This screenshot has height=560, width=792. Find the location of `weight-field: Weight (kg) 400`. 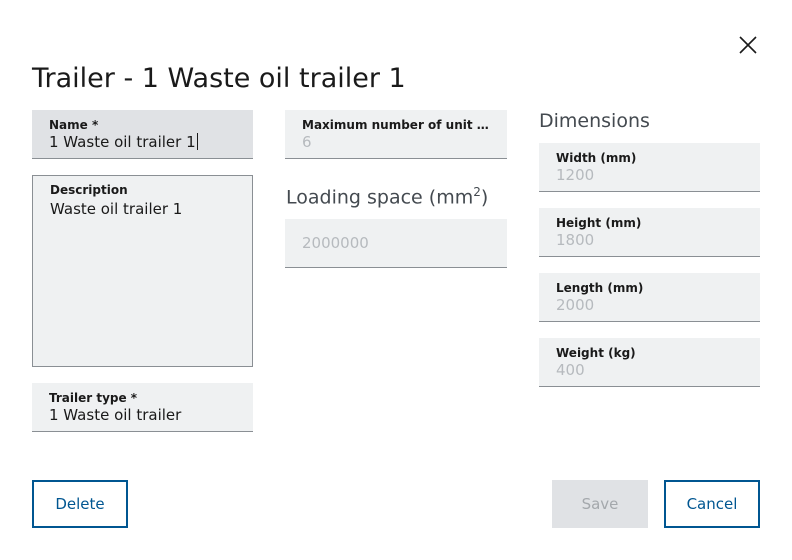

weight-field: Weight (kg) 400 is located at coordinates (649, 362).